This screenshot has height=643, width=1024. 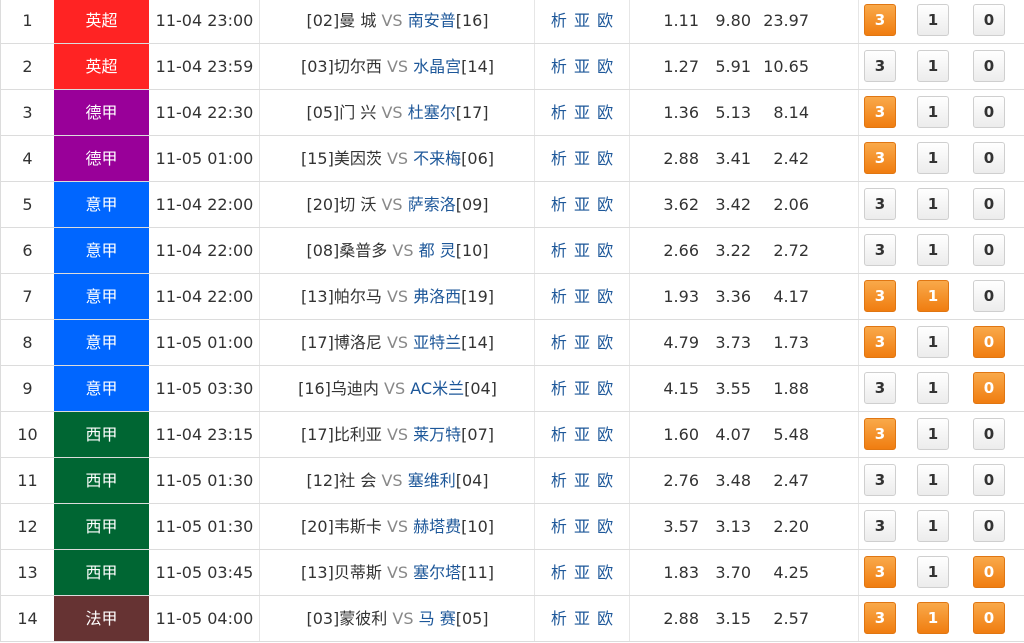 What do you see at coordinates (437, 572) in the screenshot?
I see `away-team: 塞尔塔` at bounding box center [437, 572].